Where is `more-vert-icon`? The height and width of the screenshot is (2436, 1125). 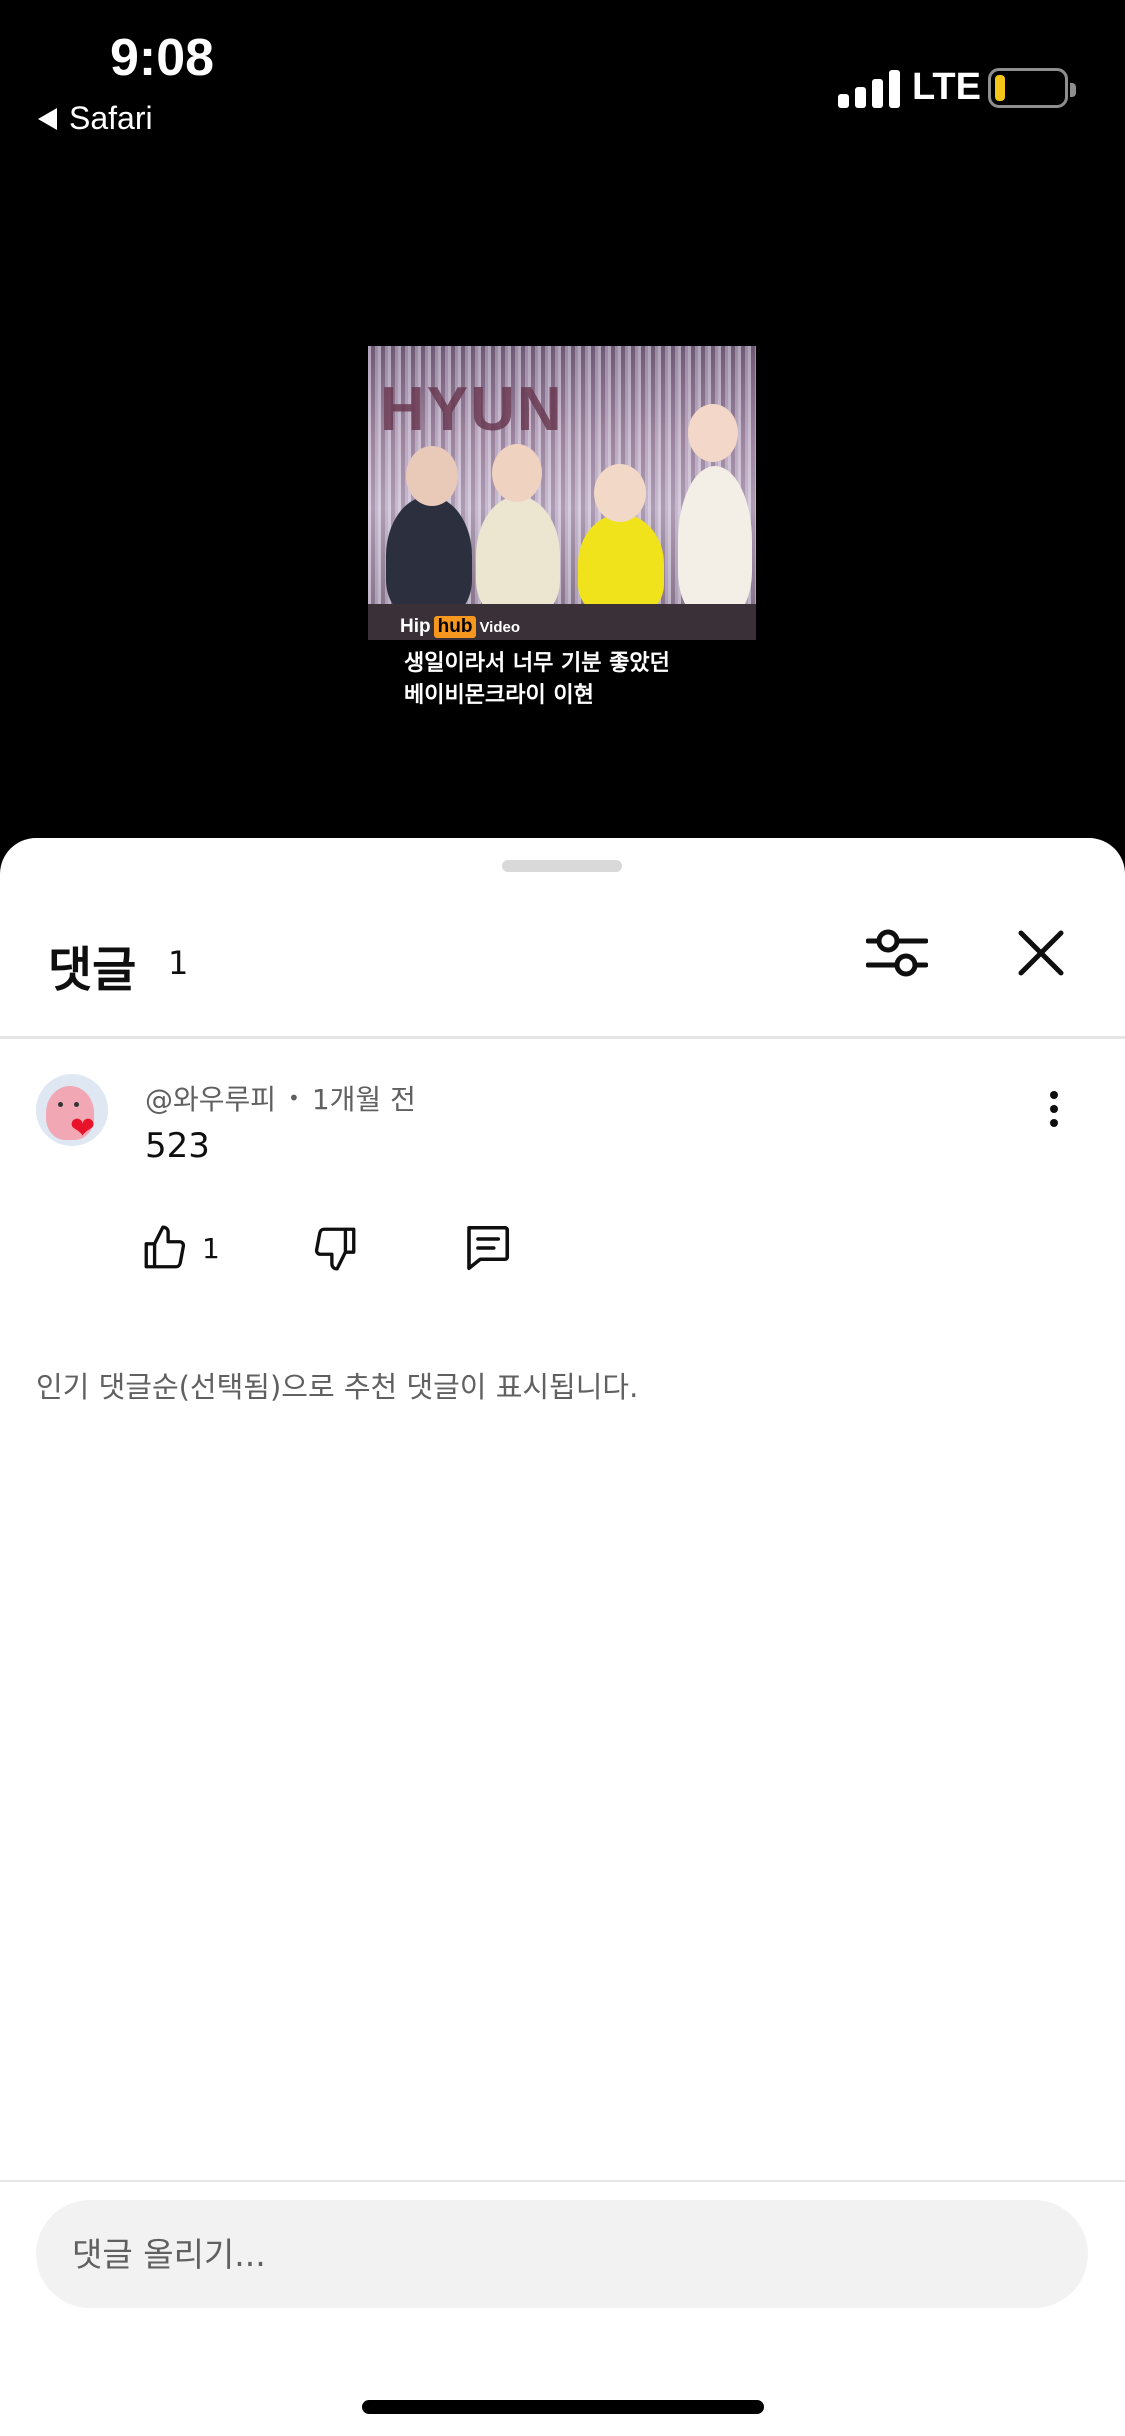 more-vert-icon is located at coordinates (1054, 1095).